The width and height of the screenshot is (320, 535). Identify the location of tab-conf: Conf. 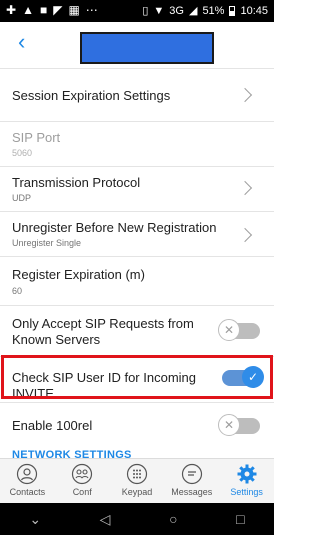
(82, 481).